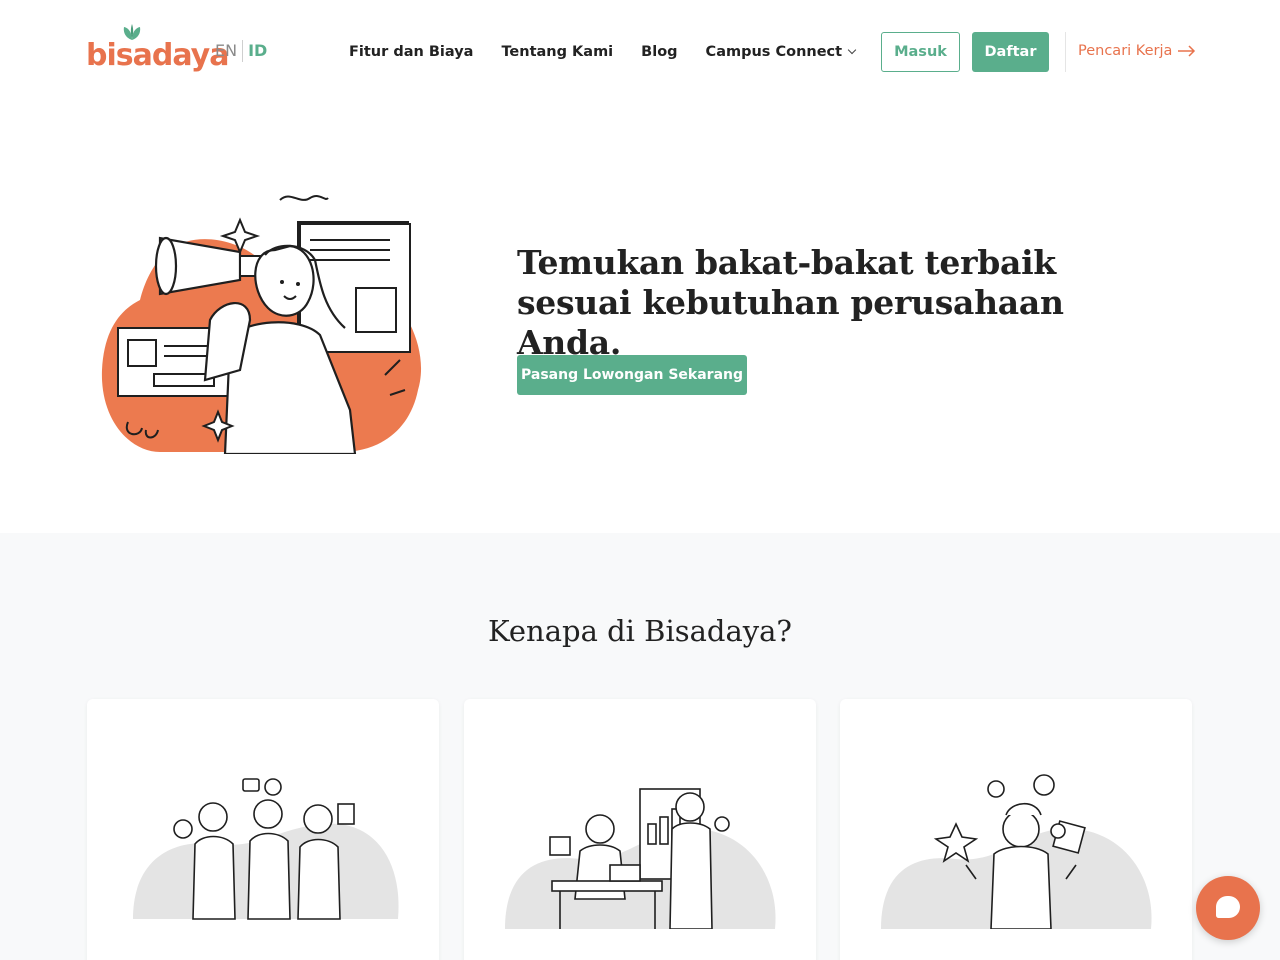 The image size is (1280, 960). What do you see at coordinates (255, 51) in the screenshot?
I see `lang-id-option: ID` at bounding box center [255, 51].